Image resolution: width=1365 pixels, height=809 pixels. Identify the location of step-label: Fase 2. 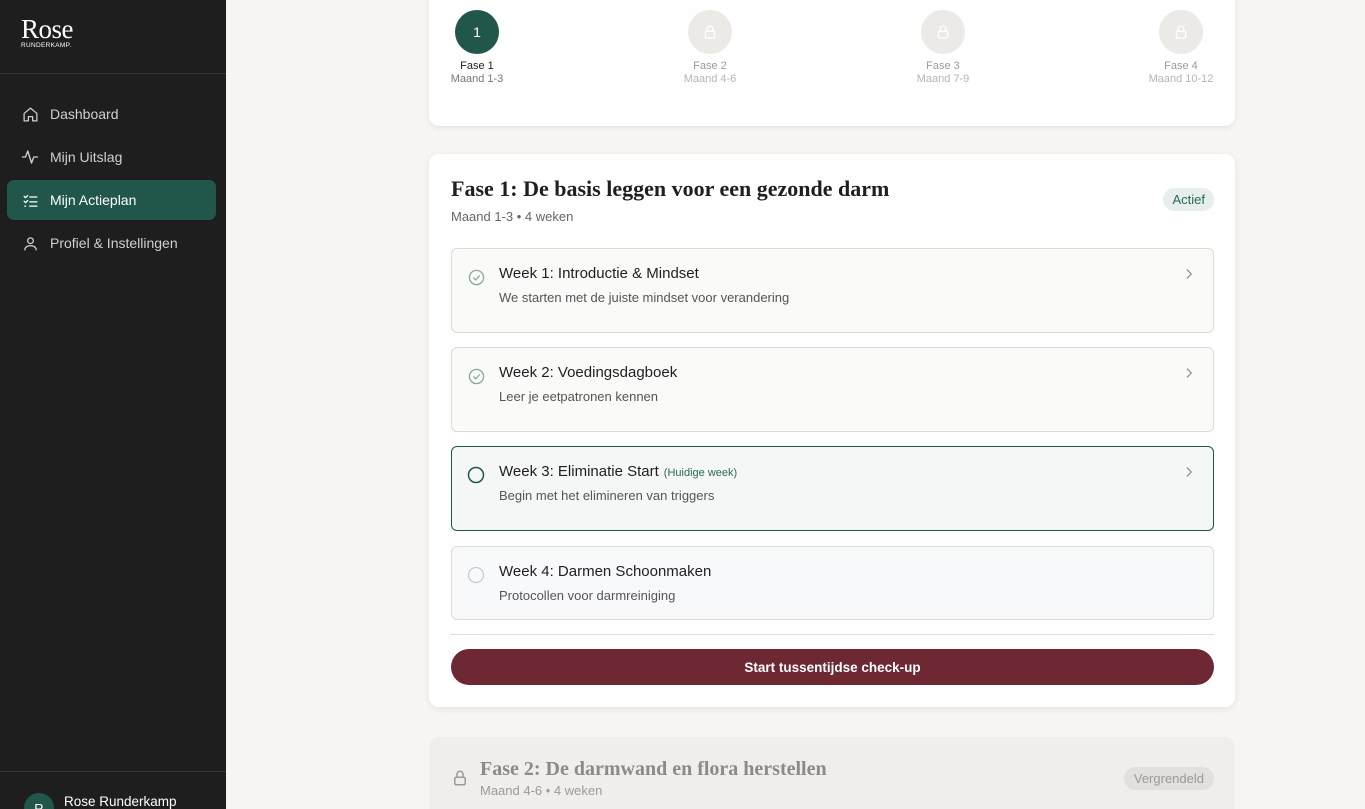
(710, 66).